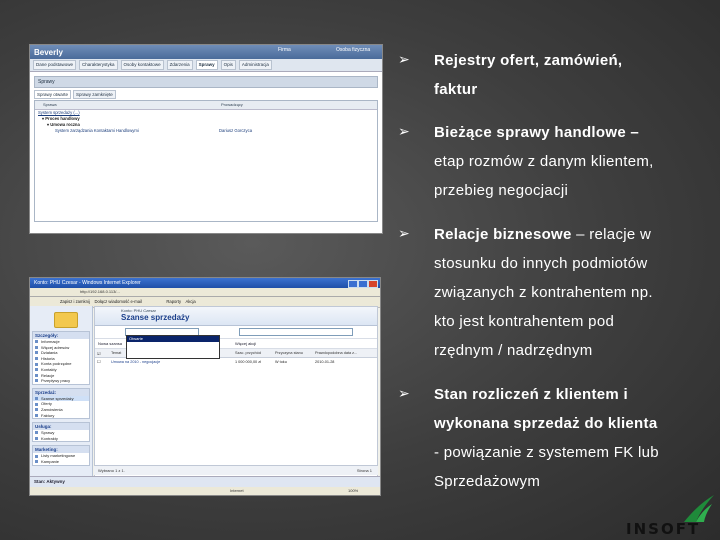 The height and width of the screenshot is (540, 720). I want to click on tab-osoby: Osoby kontaktowe, so click(142, 65).